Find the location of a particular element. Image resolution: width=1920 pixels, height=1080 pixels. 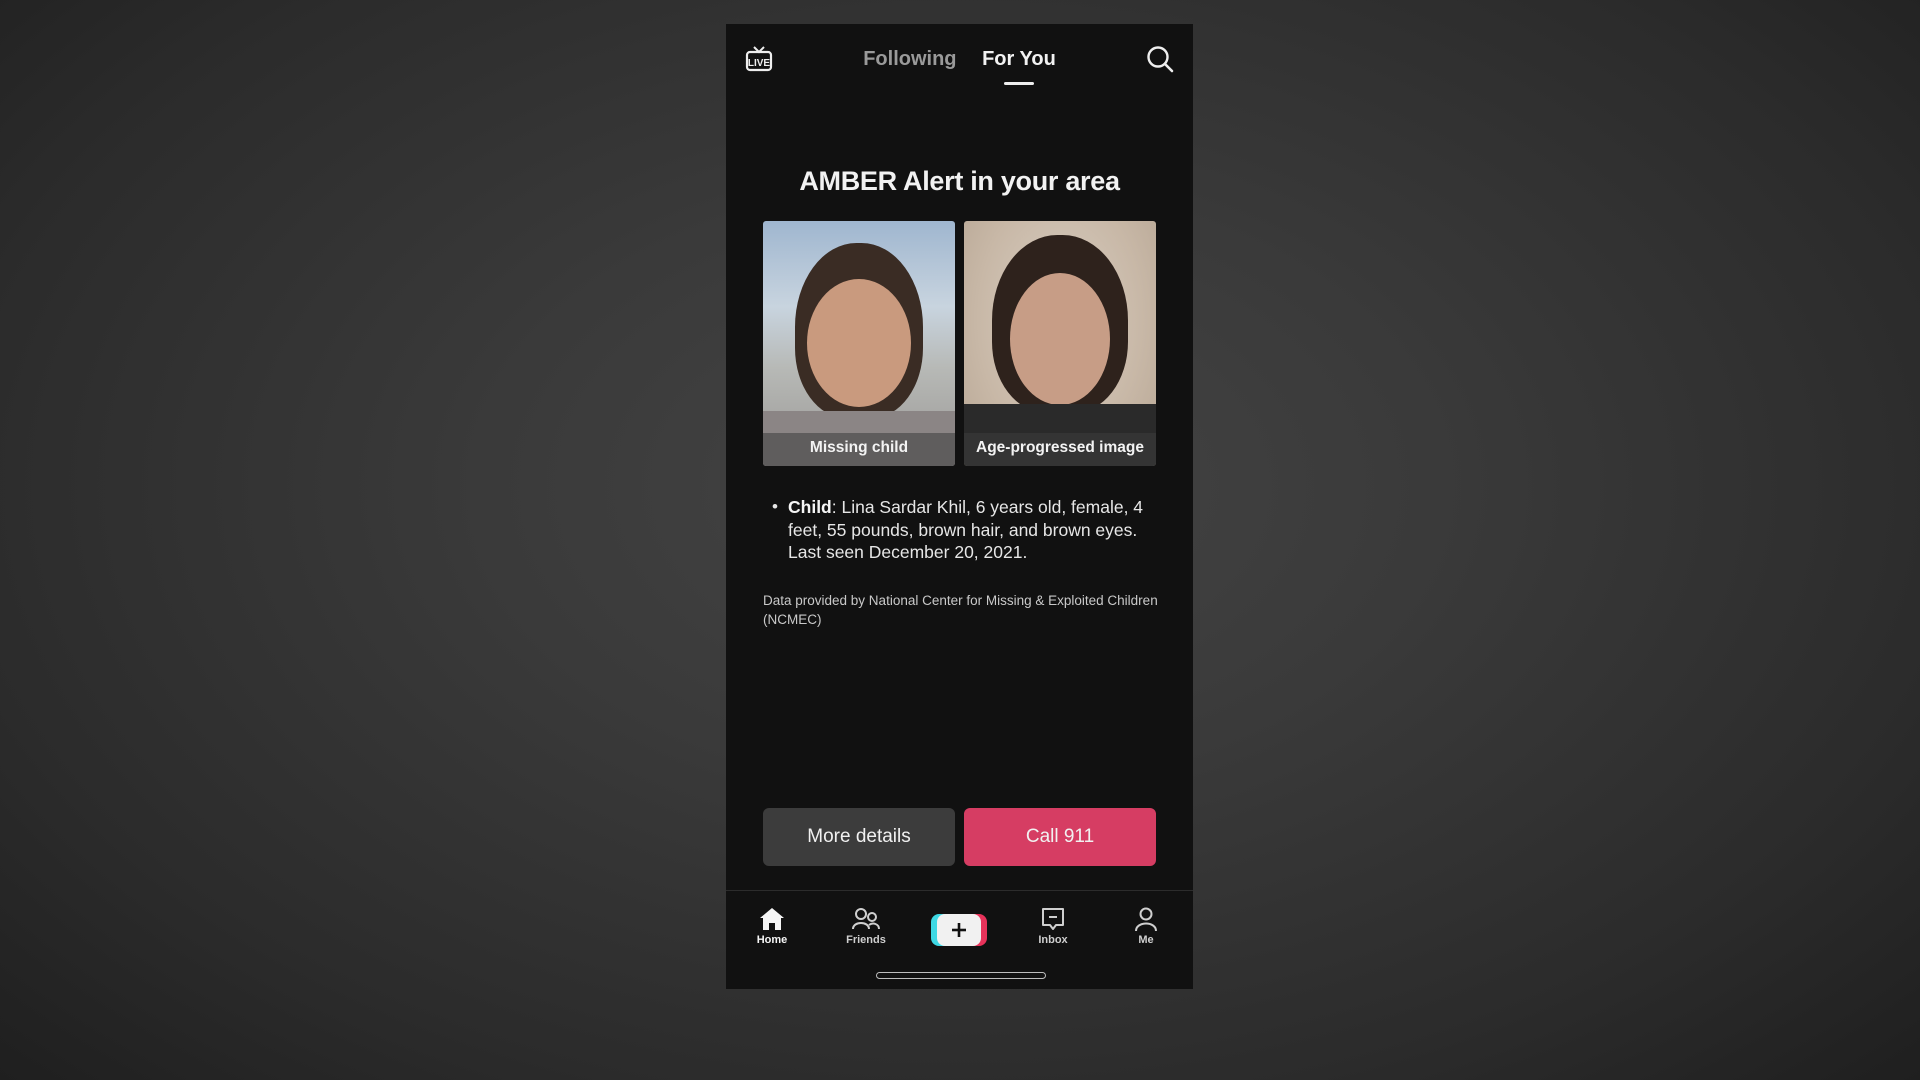

nav-home: Home is located at coordinates (772, 923).